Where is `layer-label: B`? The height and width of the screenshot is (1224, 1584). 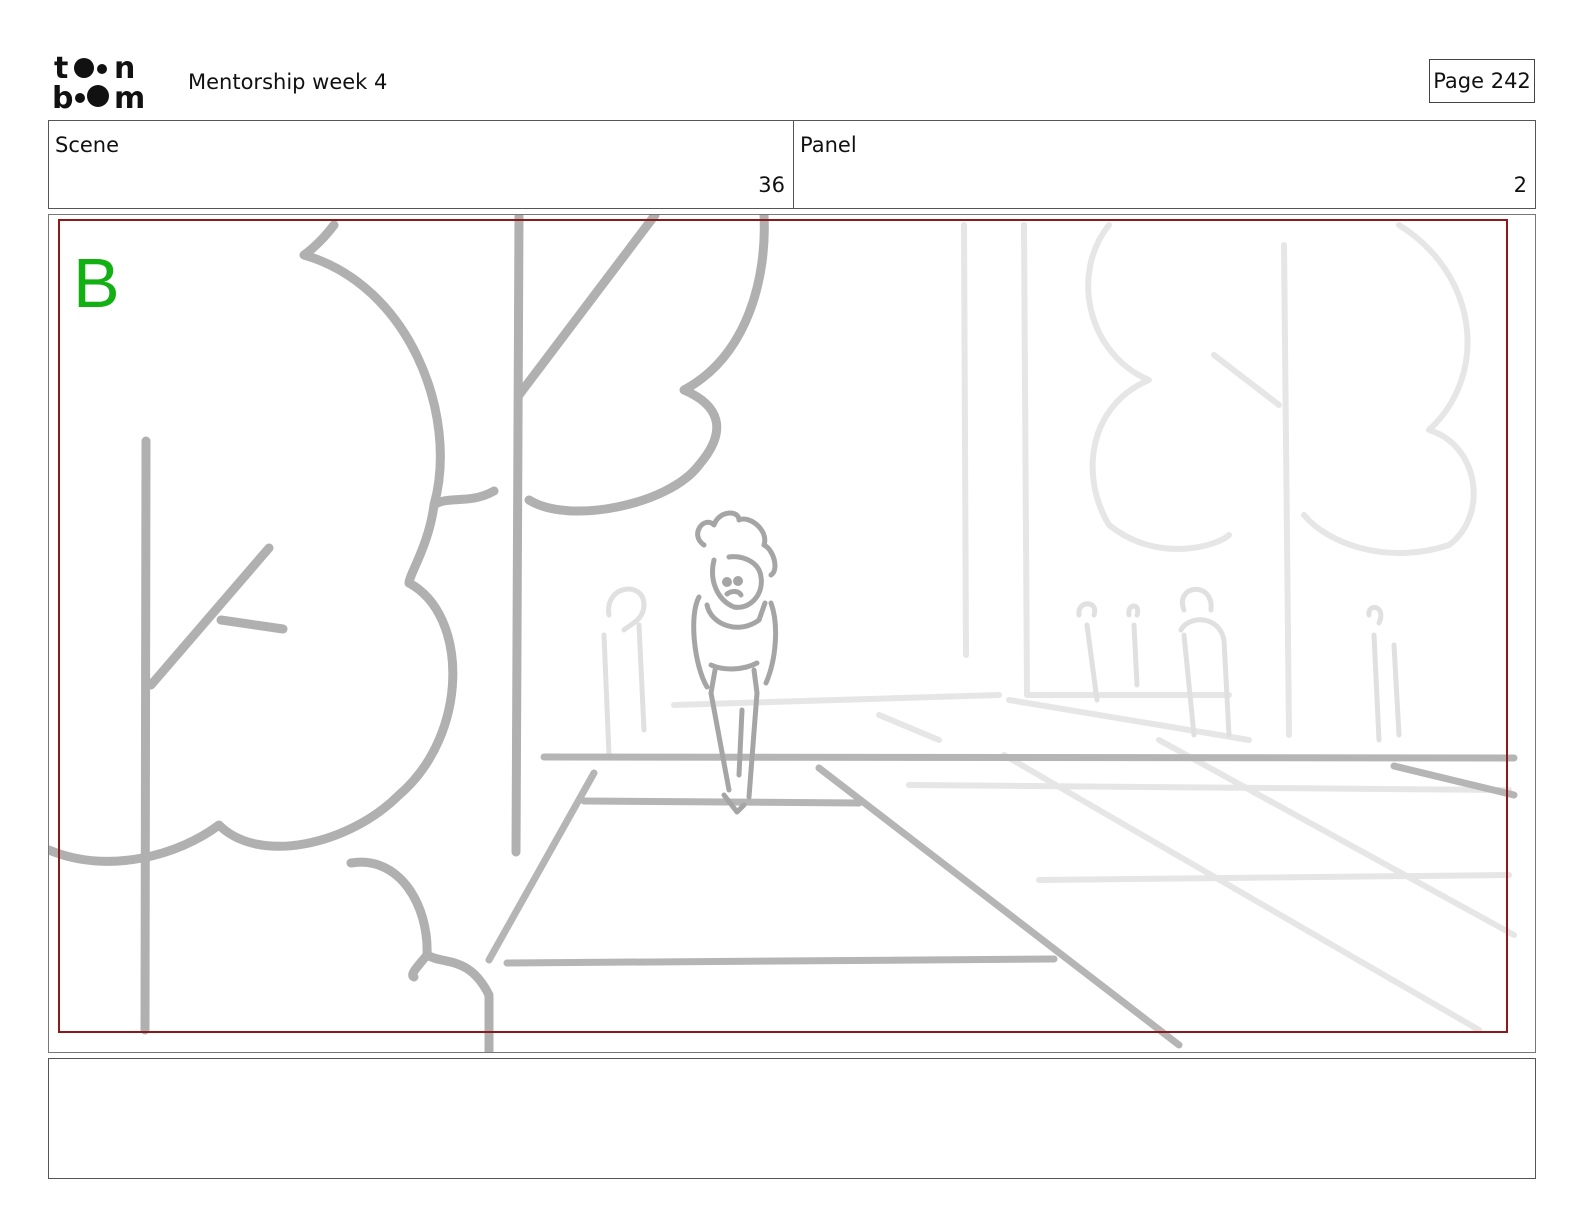
layer-label: B is located at coordinates (96, 283).